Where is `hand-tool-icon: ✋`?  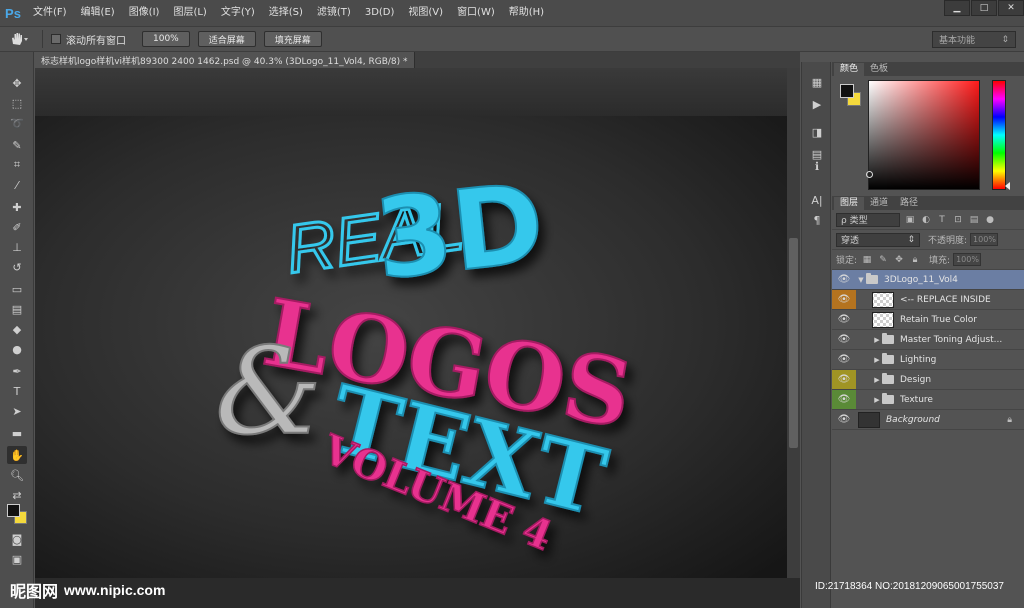 hand-tool-icon: ✋ is located at coordinates (17, 455).